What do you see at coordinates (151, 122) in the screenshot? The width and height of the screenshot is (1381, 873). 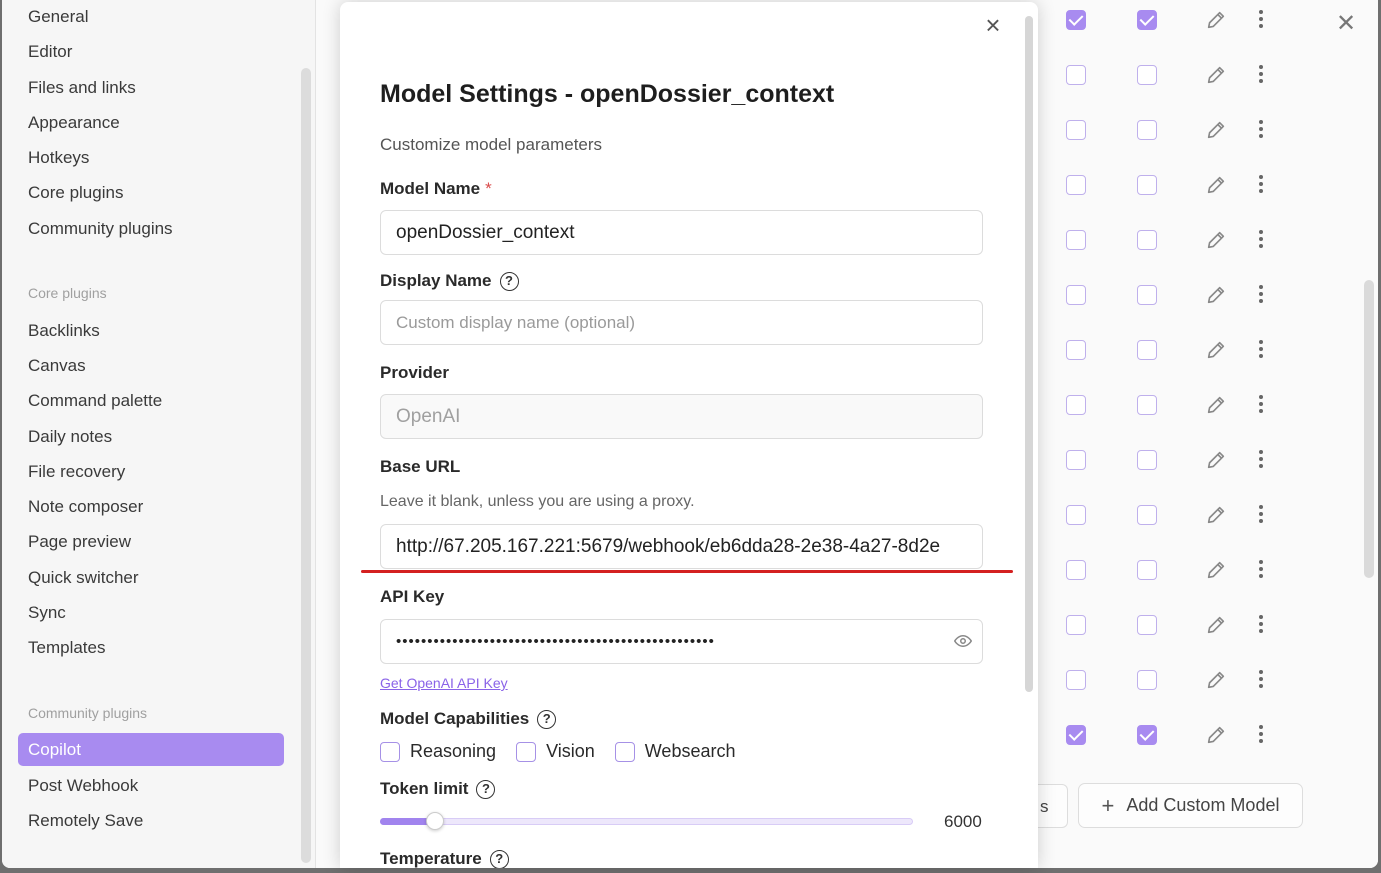 I see `sidebar-item-appearance: Appearance` at bounding box center [151, 122].